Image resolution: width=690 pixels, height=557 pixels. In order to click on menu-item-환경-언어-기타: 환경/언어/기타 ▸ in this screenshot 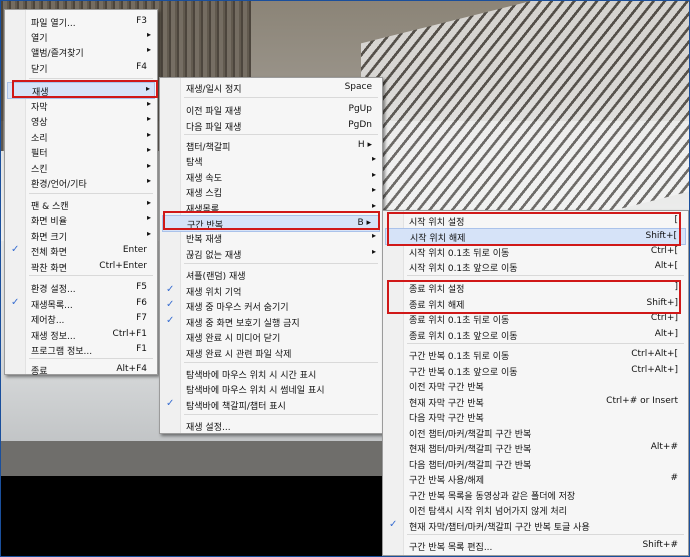, I will do `click(81, 182)`.